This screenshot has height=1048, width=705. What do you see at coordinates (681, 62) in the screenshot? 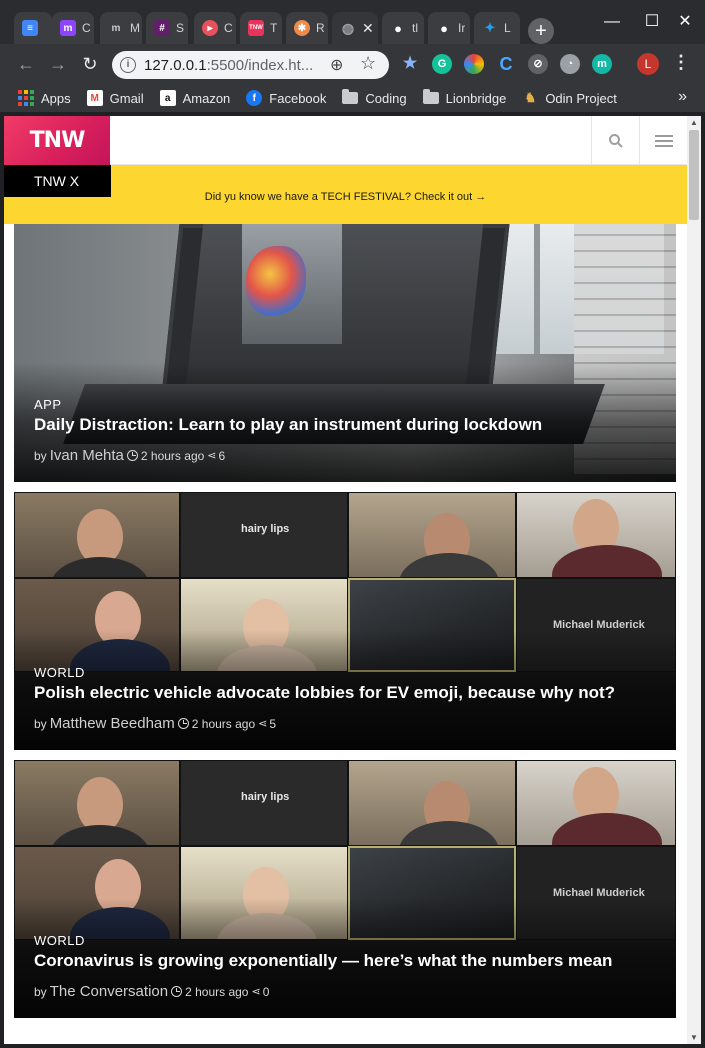
I see `browser-menu-icon: ⋮` at bounding box center [681, 62].